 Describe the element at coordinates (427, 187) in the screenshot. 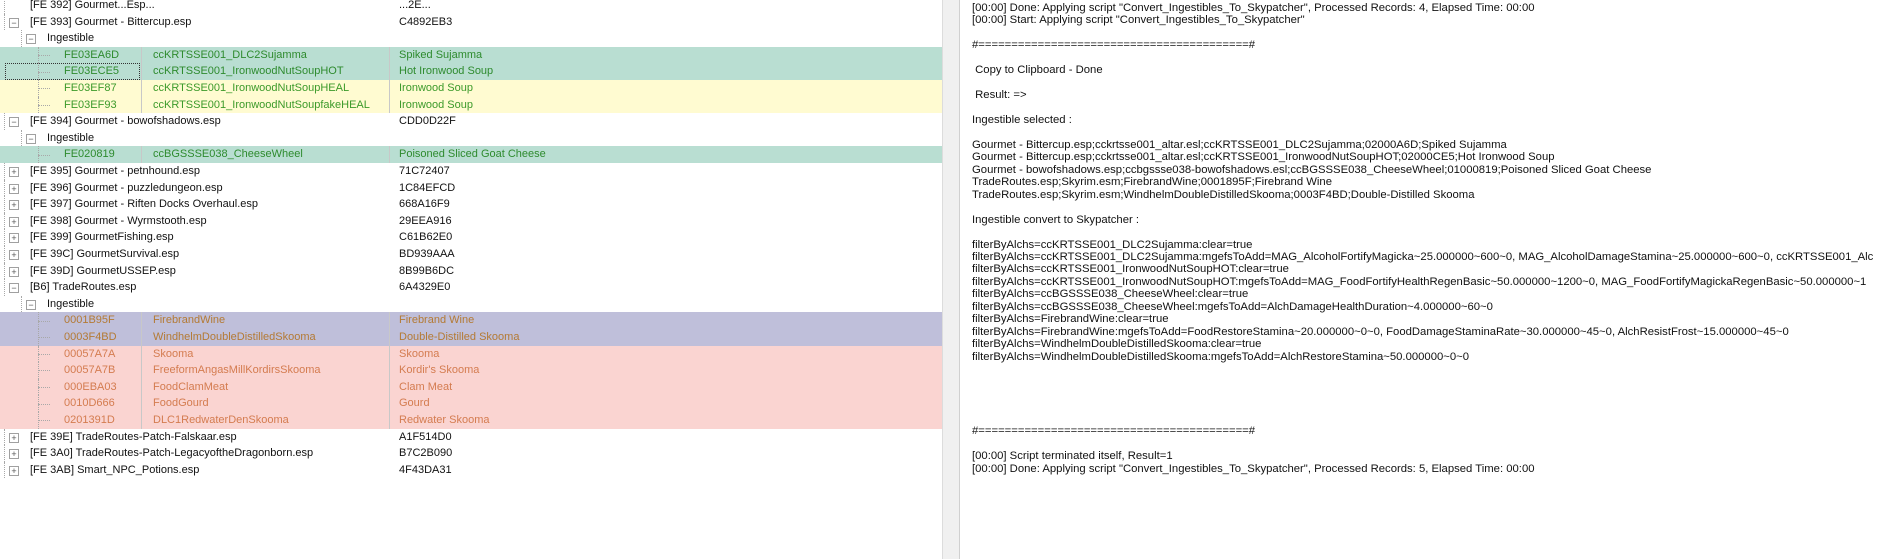

I see `plugin-crc: 1C84EFCD` at that location.